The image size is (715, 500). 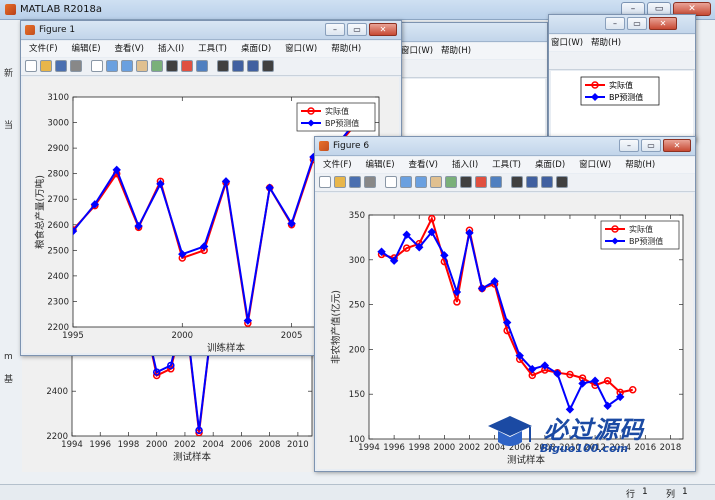 I want to click on figure-1-menu-bar: 文件(F) 编辑(E) 查看(V) 插入(I) 工具(T) 桌面(D) 窗口(W) 帮助(H), so click(x=211, y=49).